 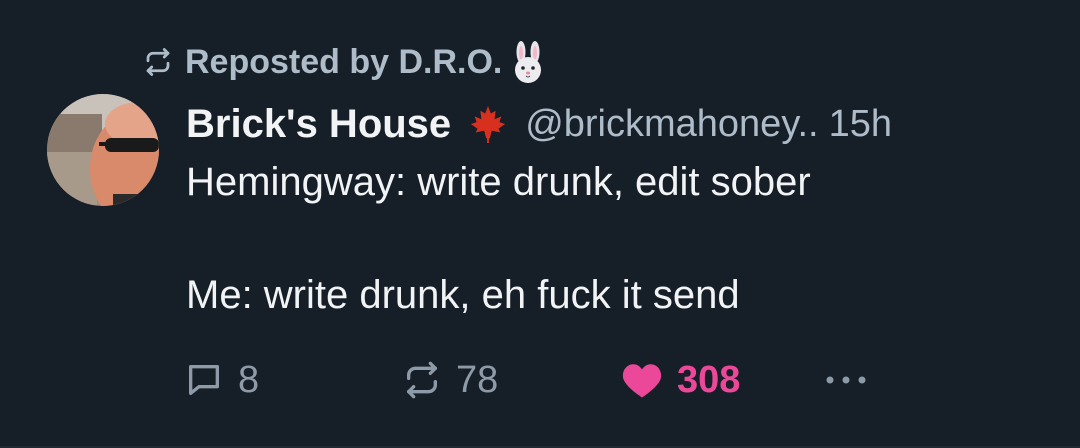 What do you see at coordinates (450, 380) in the screenshot?
I see `repost-button: 78` at bounding box center [450, 380].